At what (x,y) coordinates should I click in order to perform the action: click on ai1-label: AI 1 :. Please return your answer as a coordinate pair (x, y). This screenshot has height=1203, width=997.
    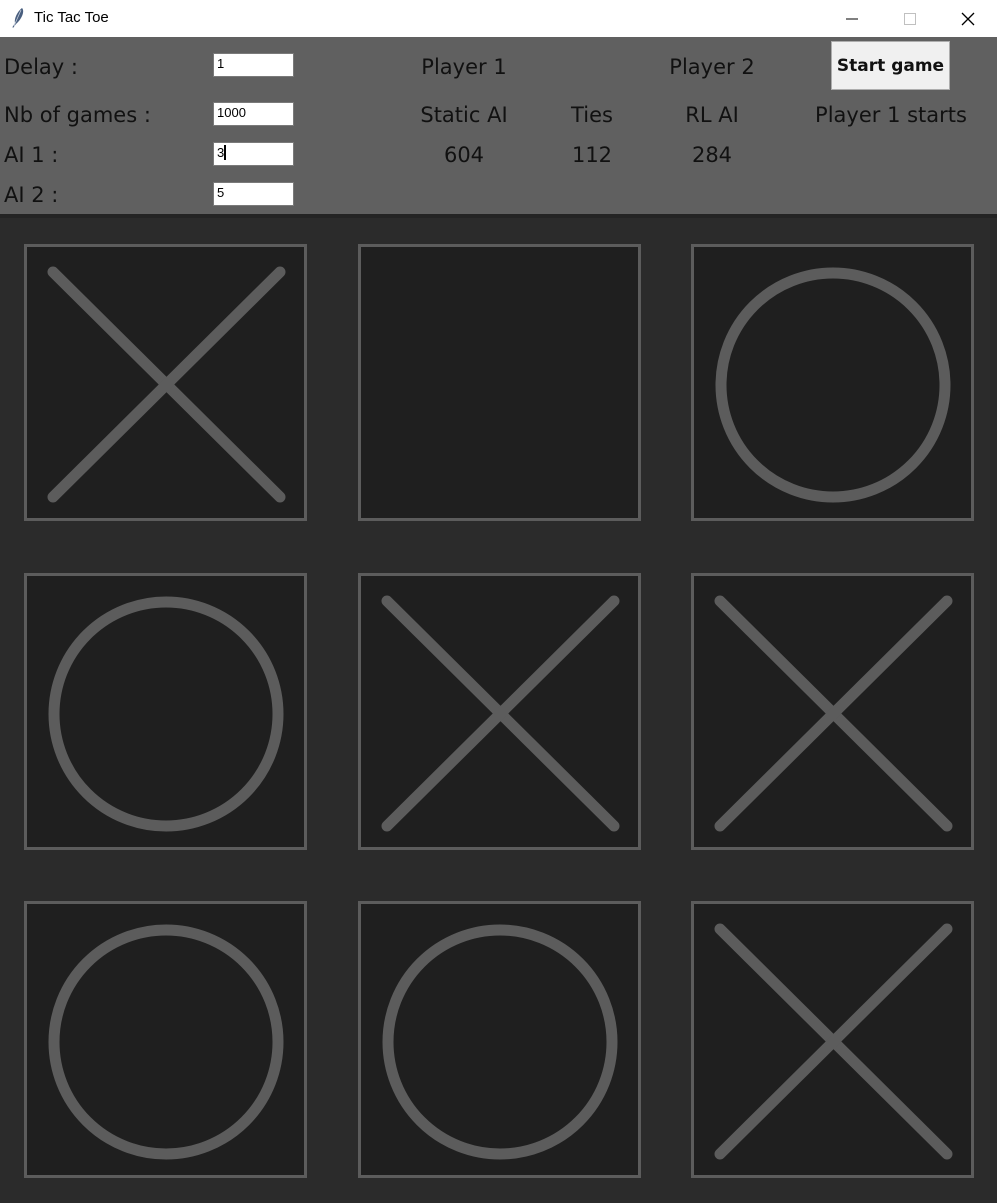
    Looking at the image, I should click on (31, 155).